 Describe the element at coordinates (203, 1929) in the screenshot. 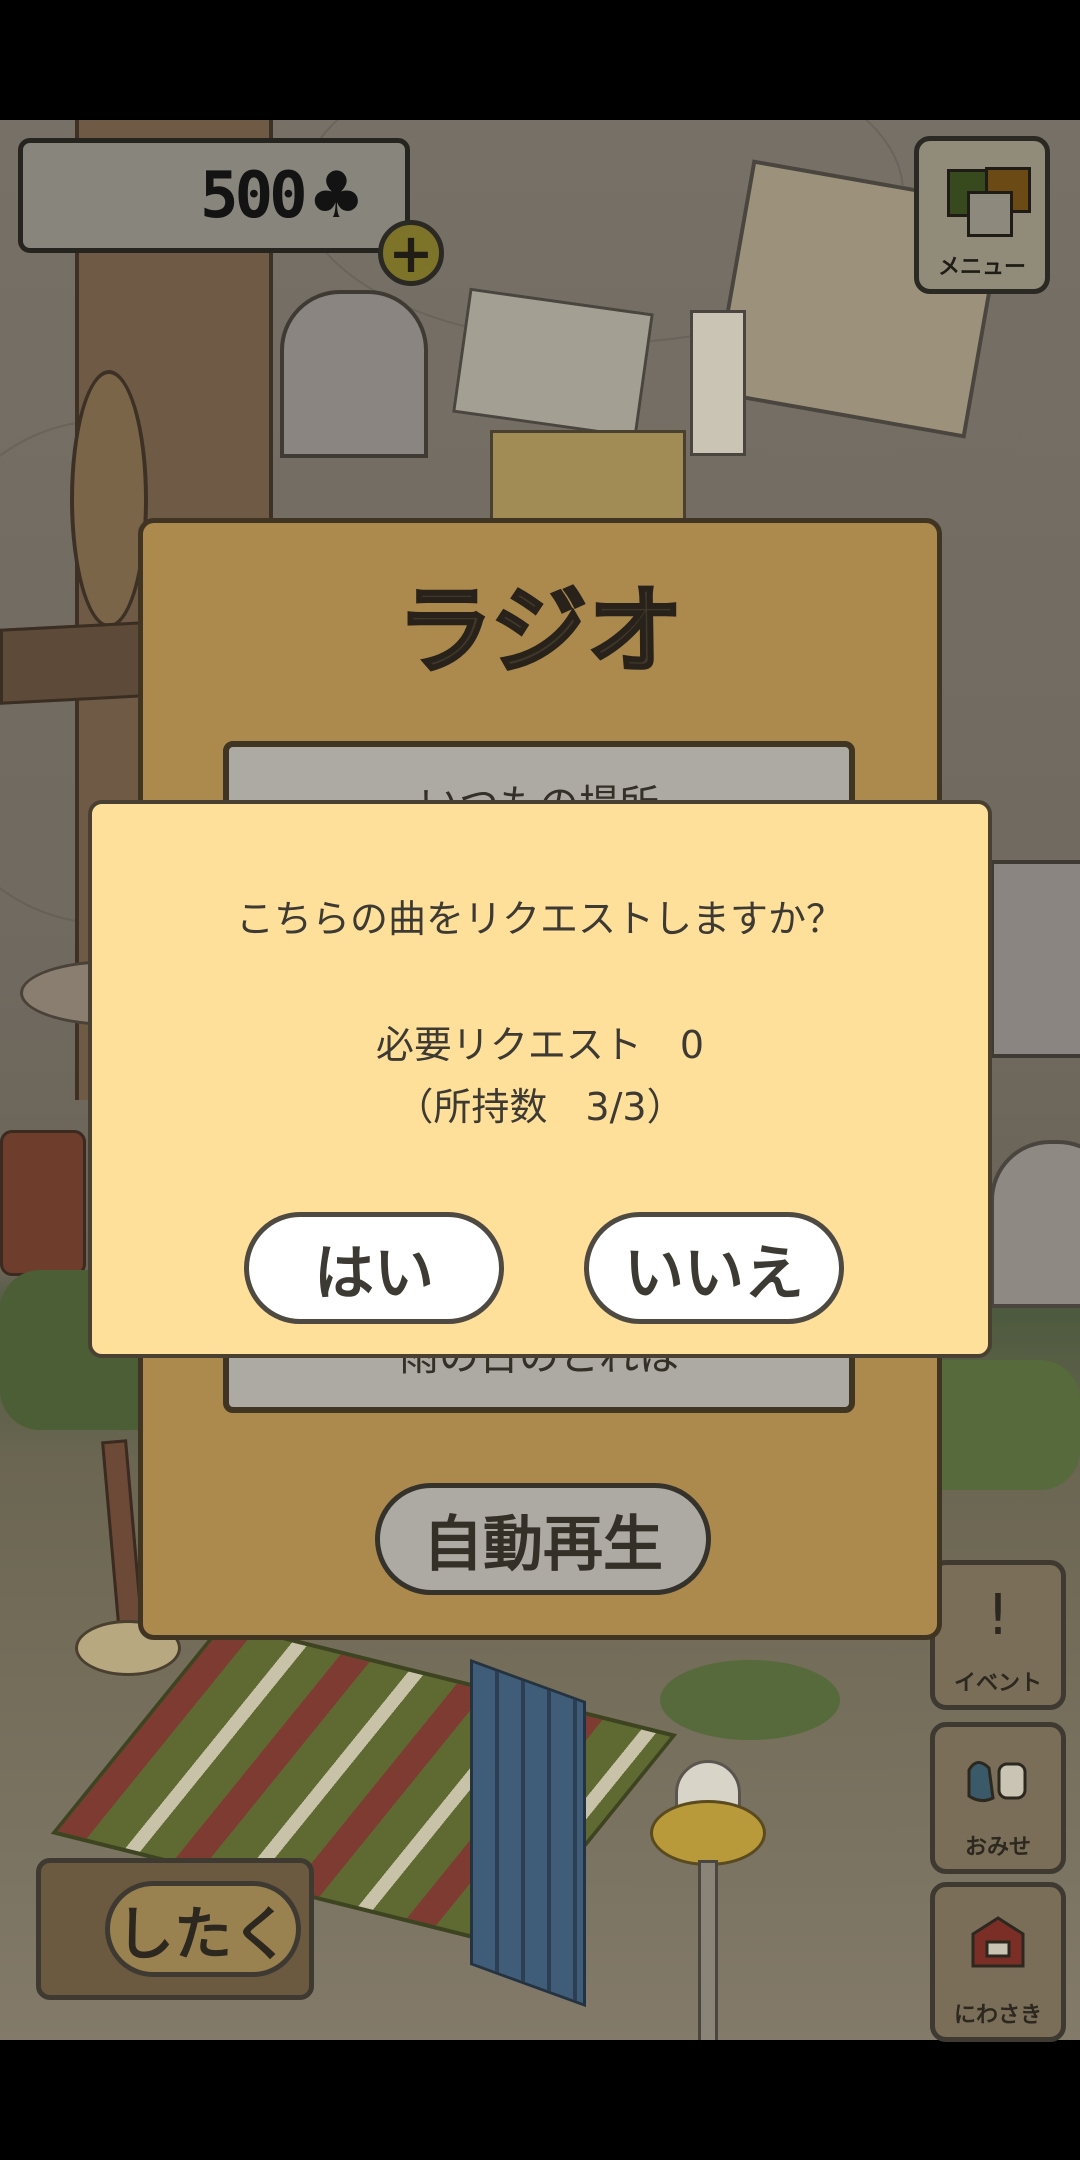

I see `prepare-label: したく` at that location.